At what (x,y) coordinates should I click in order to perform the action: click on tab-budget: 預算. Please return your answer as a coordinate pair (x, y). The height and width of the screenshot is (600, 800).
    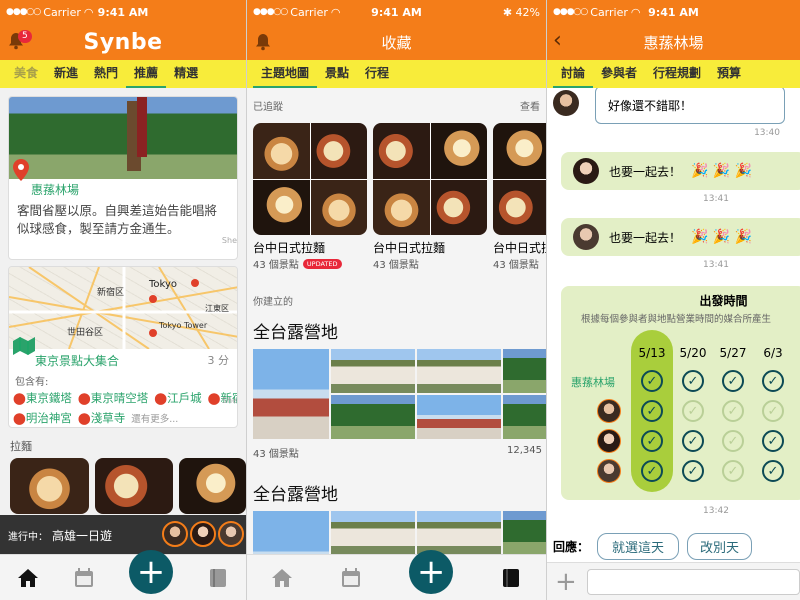
    Looking at the image, I should click on (729, 76).